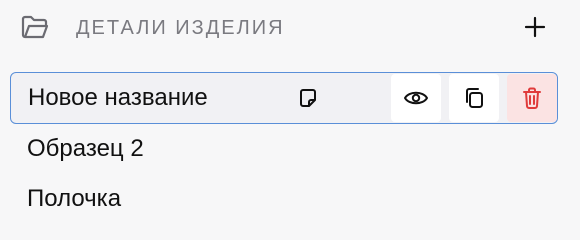  Describe the element at coordinates (308, 98) in the screenshot. I see `note-icon` at that location.